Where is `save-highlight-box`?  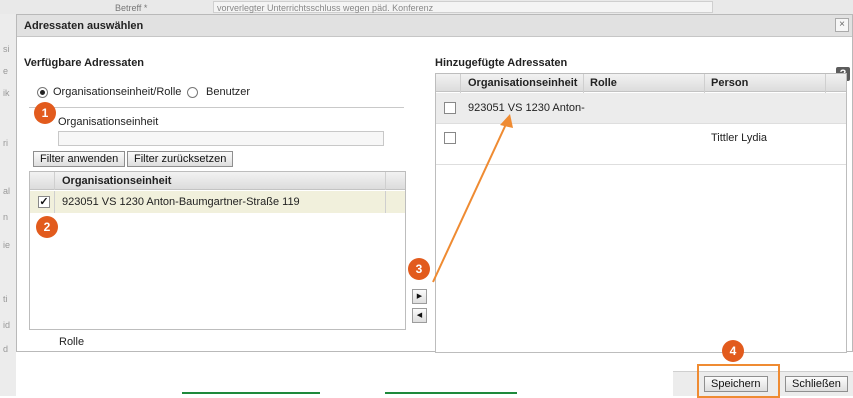 save-highlight-box is located at coordinates (738, 381).